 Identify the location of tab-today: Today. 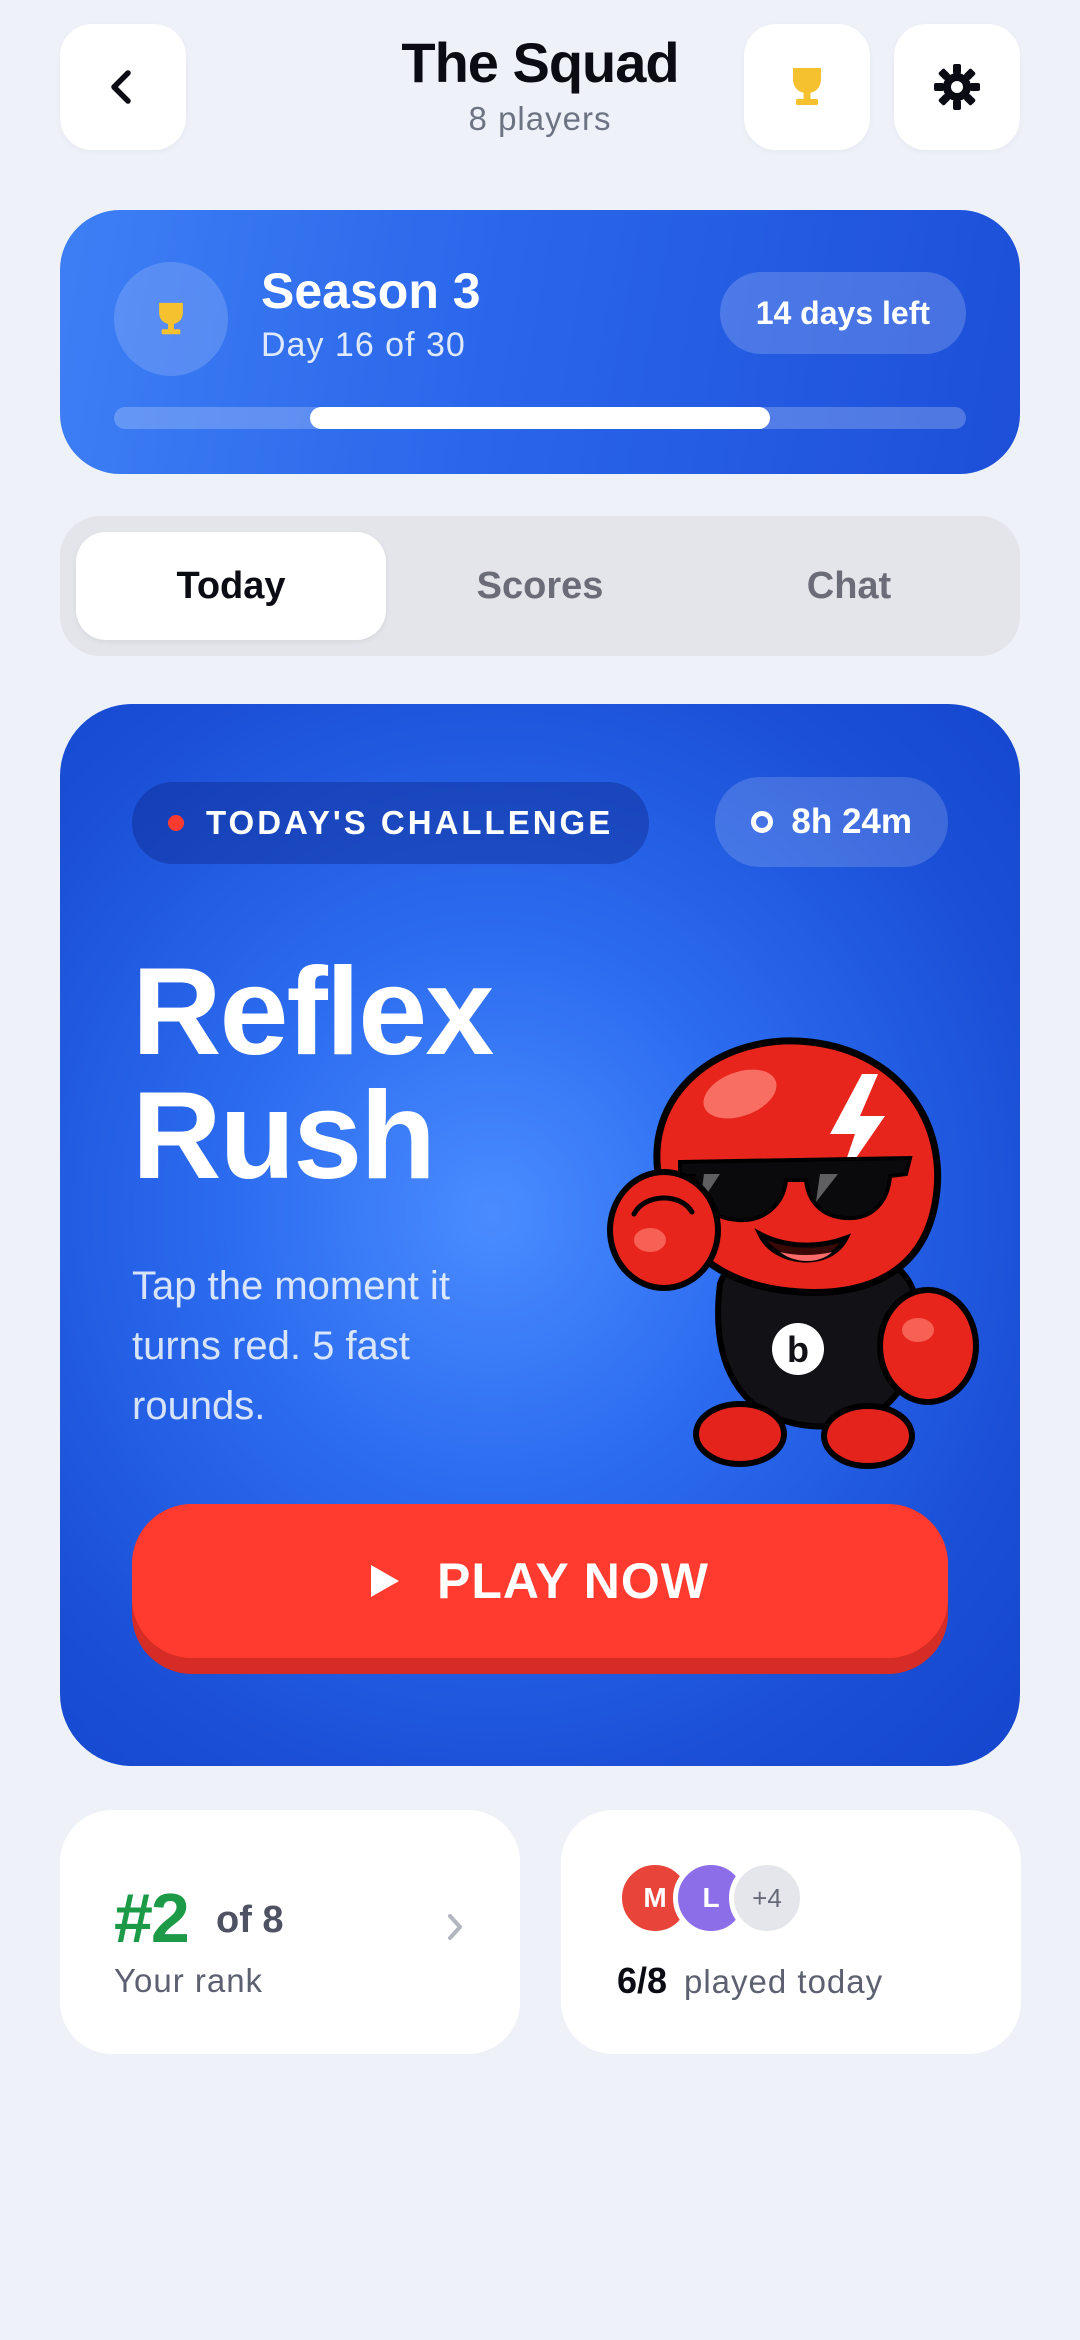
(231, 586).